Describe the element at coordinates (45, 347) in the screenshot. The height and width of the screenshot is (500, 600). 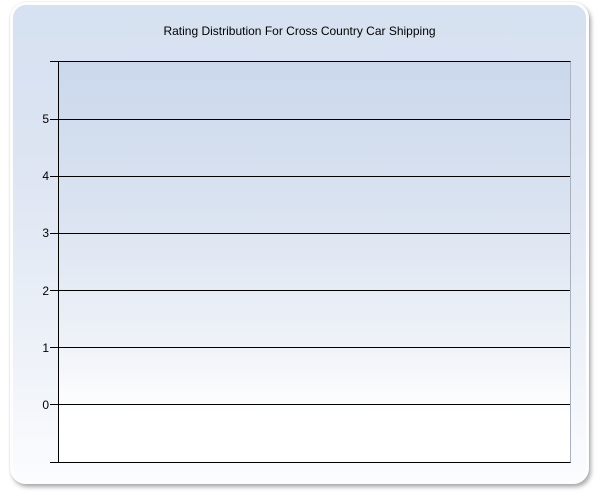
I see `y-axis-tick-label: 1` at that location.